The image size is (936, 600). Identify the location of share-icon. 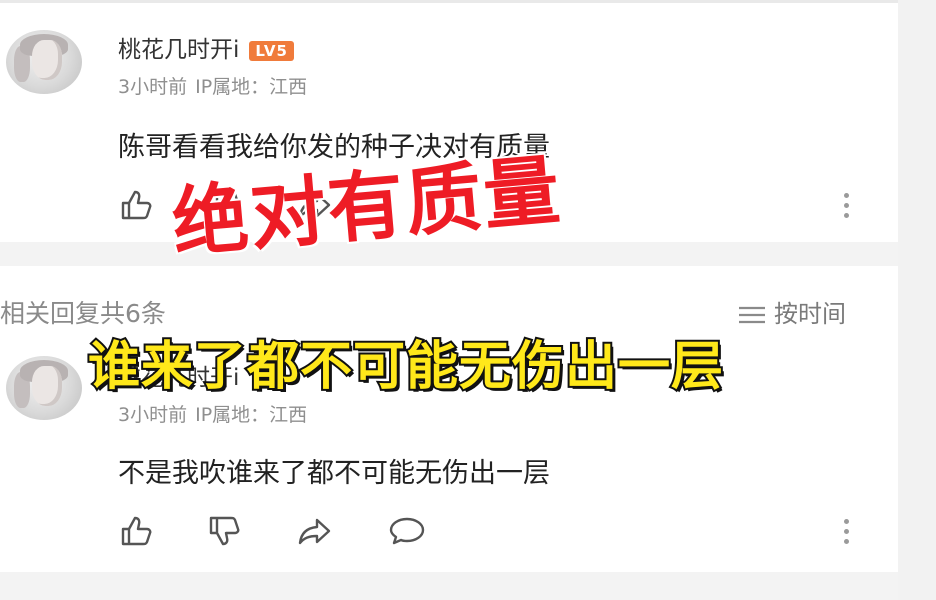
(314, 531).